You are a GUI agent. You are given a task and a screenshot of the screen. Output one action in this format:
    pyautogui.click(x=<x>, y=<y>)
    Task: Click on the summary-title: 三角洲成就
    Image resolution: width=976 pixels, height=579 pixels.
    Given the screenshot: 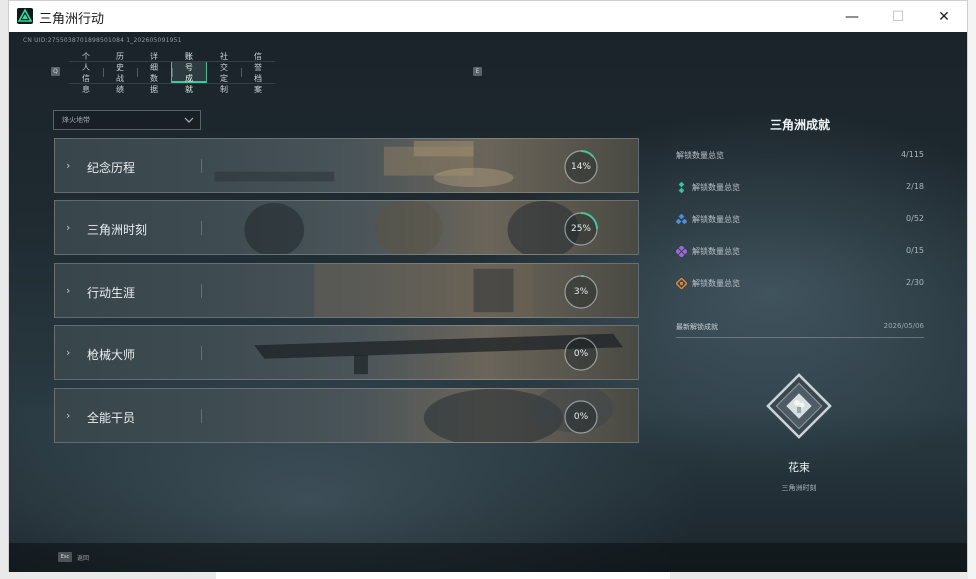 What is the action you would take?
    pyautogui.click(x=799, y=125)
    